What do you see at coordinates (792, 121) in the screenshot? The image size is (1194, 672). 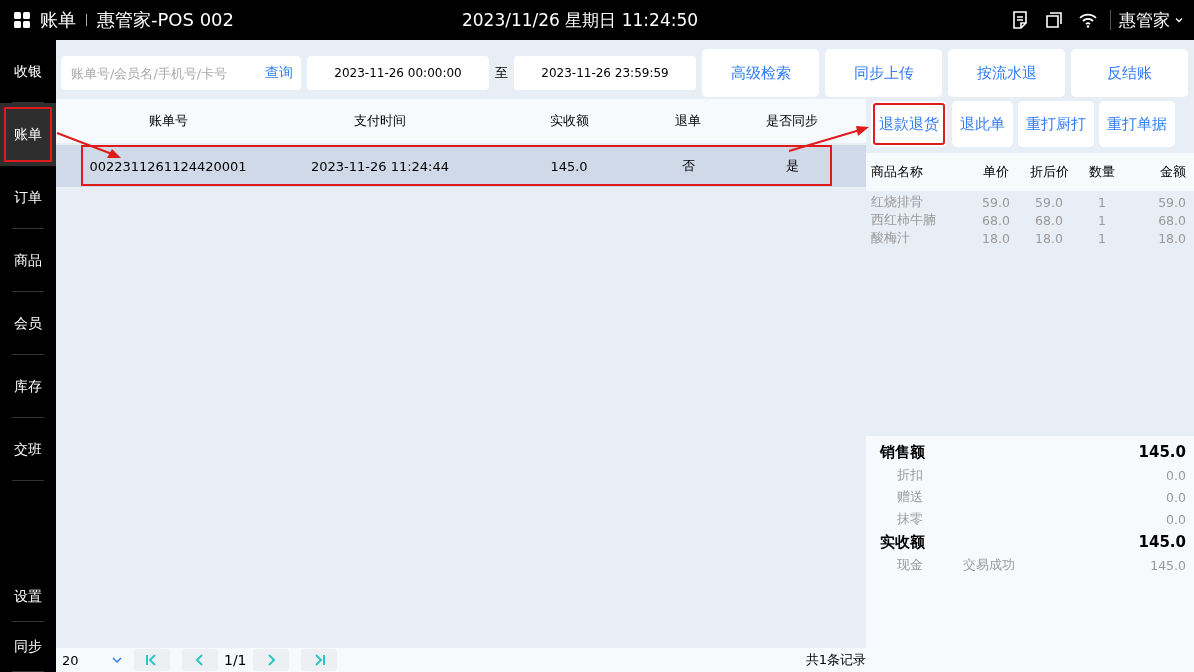 I see `column-header: 是否同步` at bounding box center [792, 121].